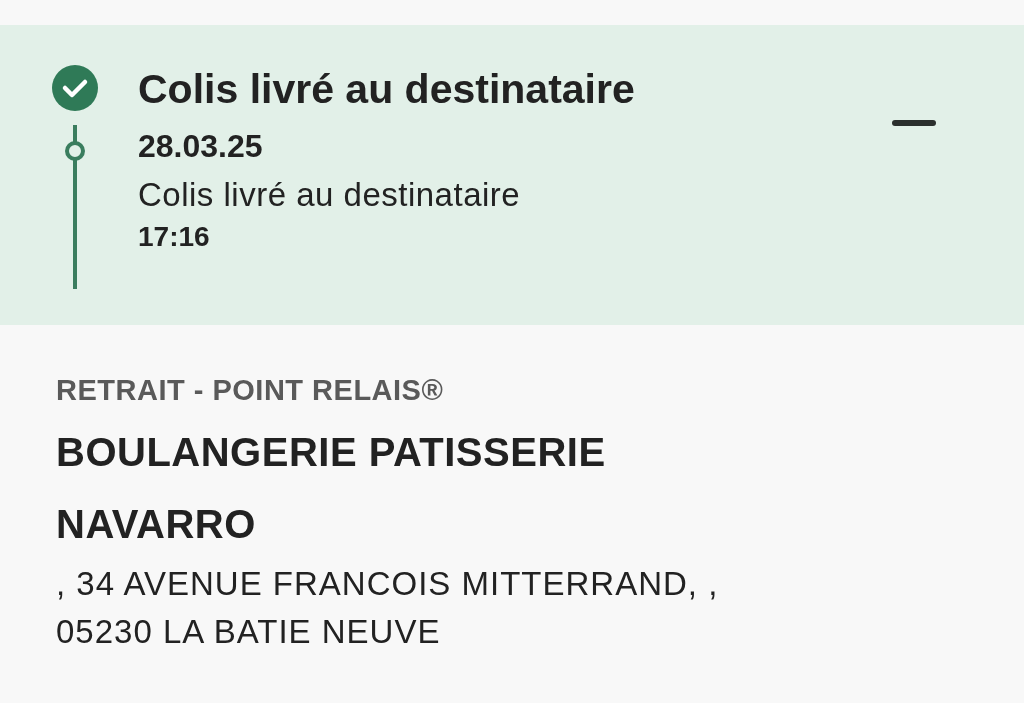 The image size is (1024, 703). Describe the element at coordinates (331, 488) in the screenshot. I see `pickup-name: BOULANGERIE PATISSERIE NAVARRO` at that location.